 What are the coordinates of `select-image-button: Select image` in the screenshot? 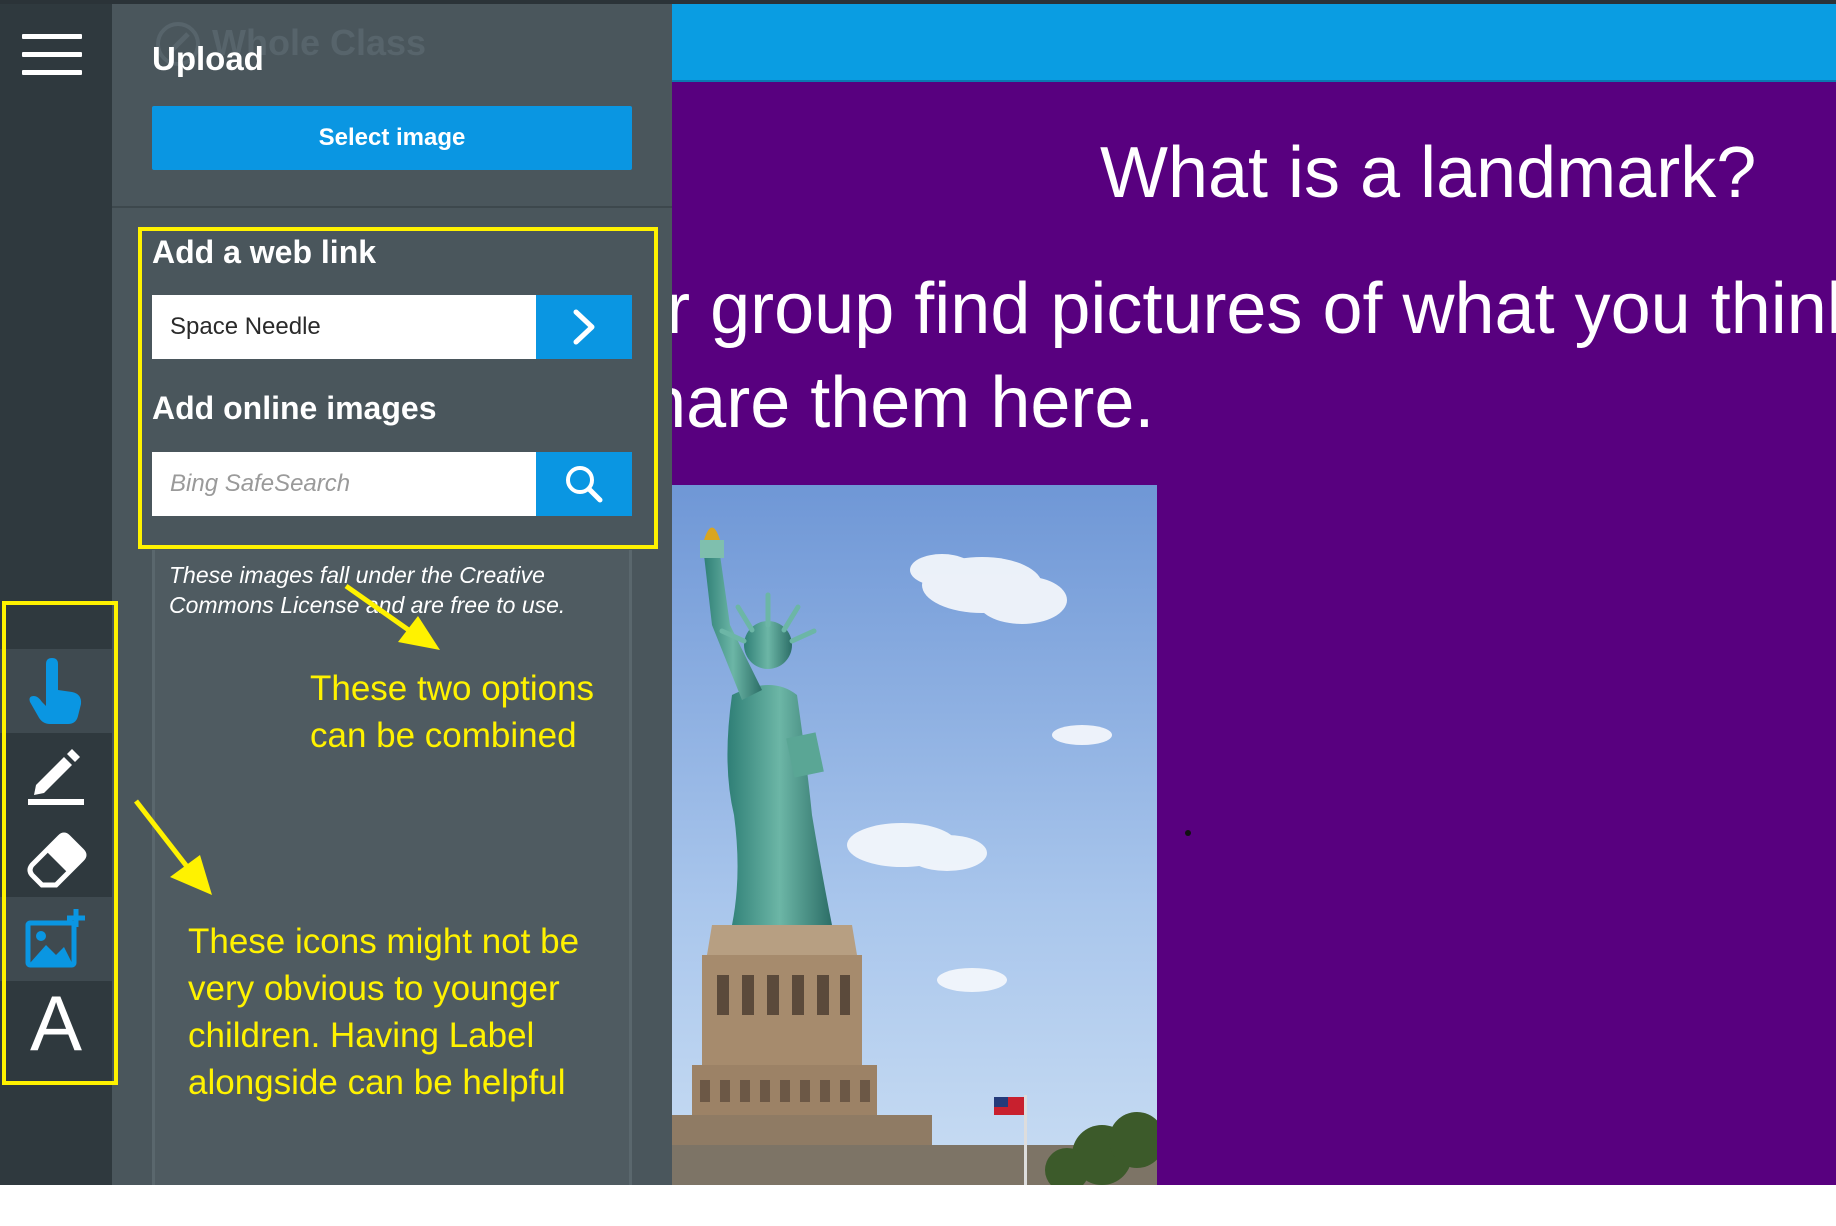 It's located at (392, 138).